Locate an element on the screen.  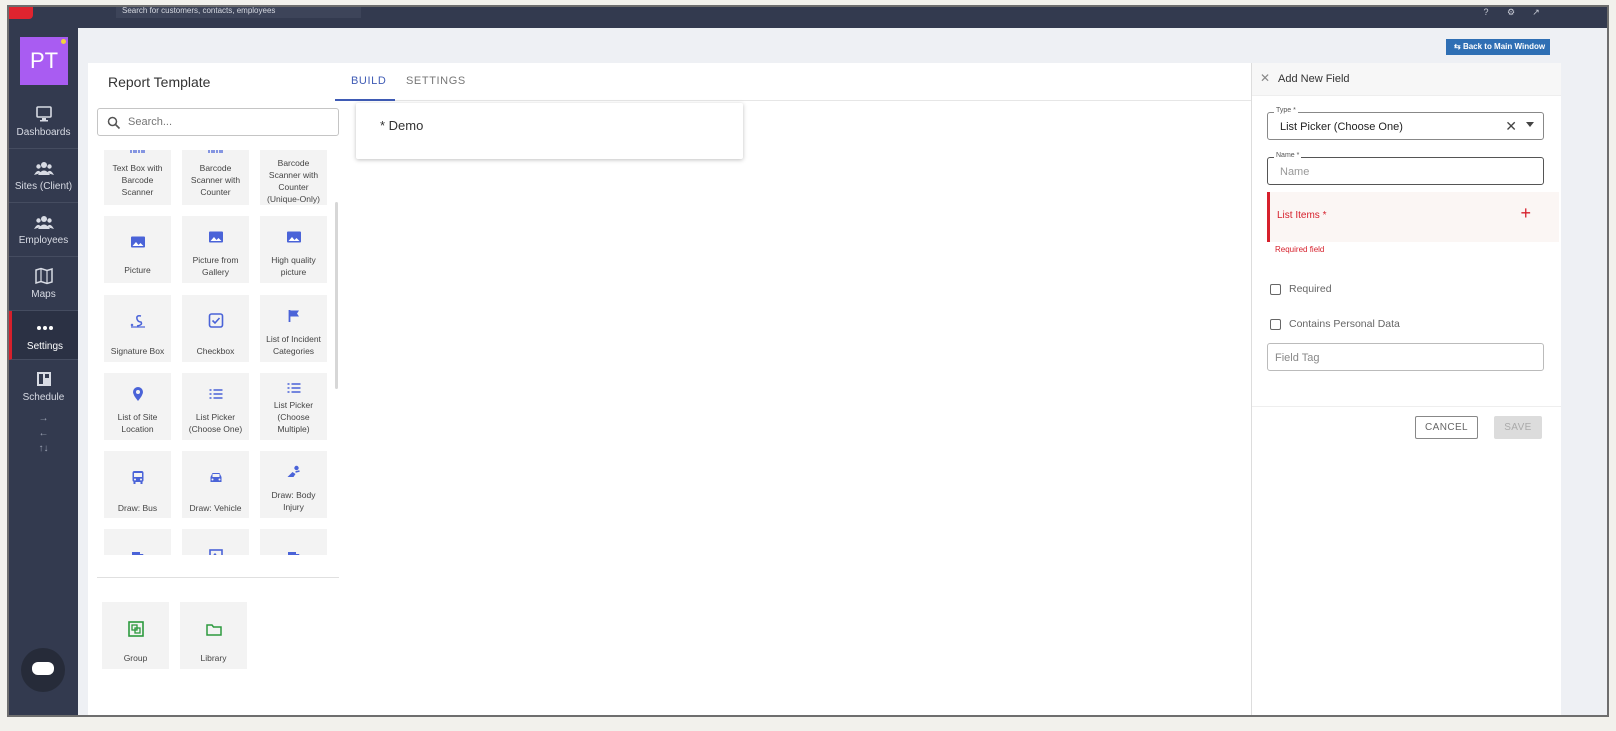
user-icon: ↗ is located at coordinates (1536, 13).